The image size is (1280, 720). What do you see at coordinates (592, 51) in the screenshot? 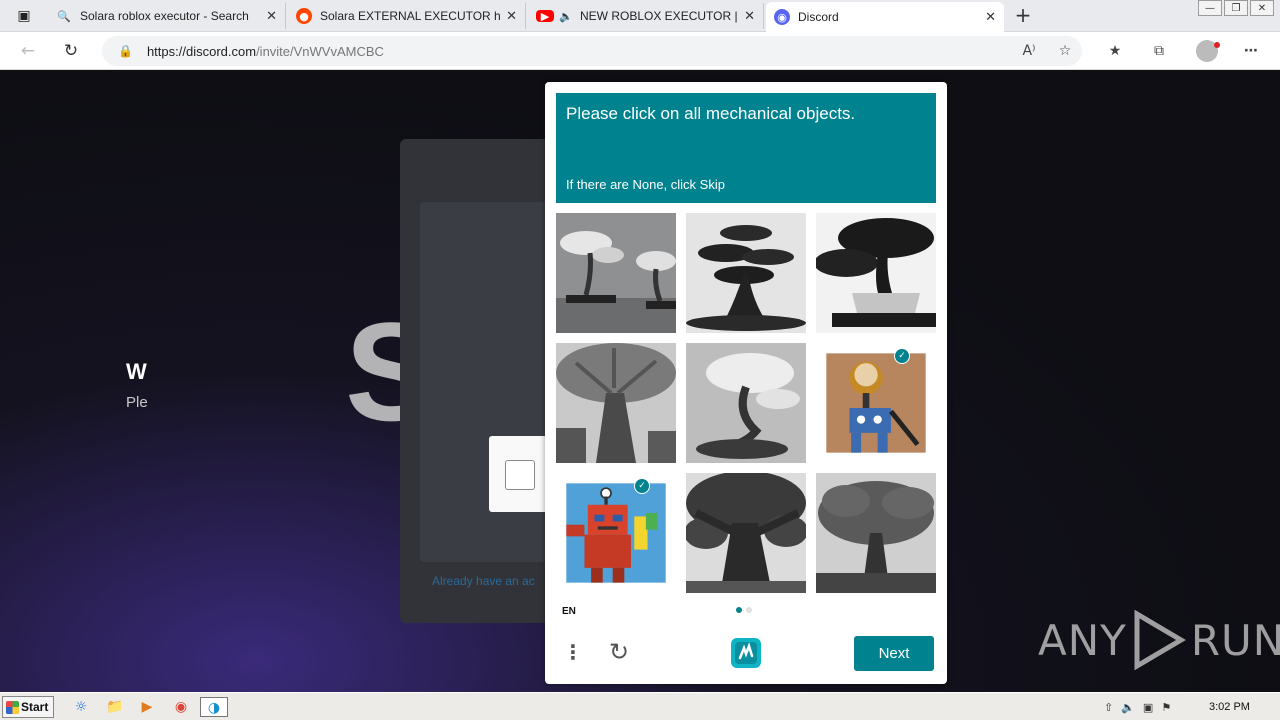
I see `url-field: 🔒 https://discord.com/invite/VnWVvAMCBC` at bounding box center [592, 51].